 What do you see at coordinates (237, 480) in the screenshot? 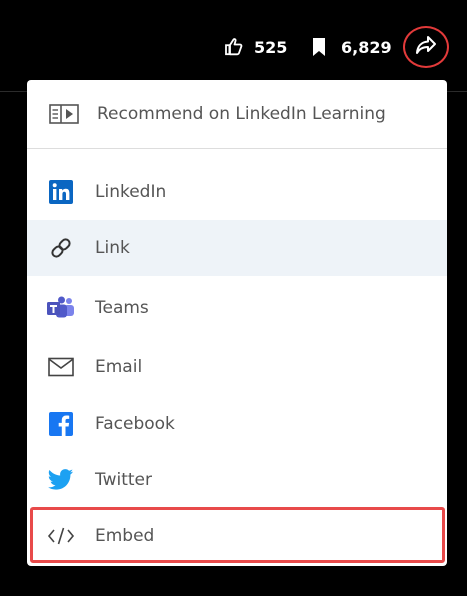
I see `menu-item-twitter: Twitter` at bounding box center [237, 480].